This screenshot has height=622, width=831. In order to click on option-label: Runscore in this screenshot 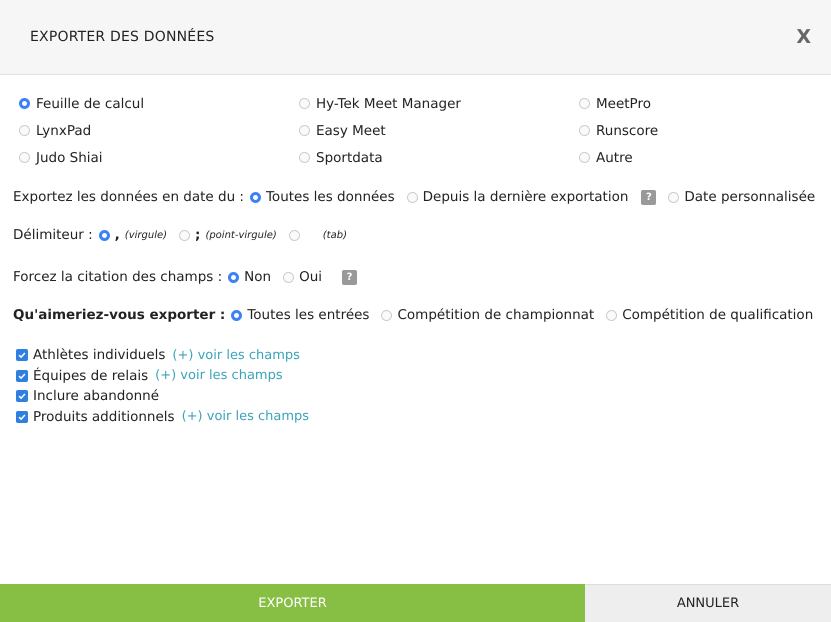, I will do `click(627, 130)`.